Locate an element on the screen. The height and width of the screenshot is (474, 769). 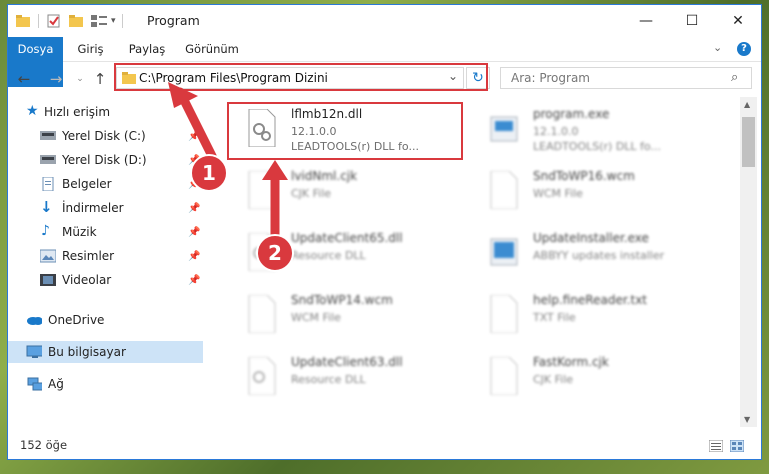
file-name: SndToWP16.wcm is located at coordinates (584, 176).